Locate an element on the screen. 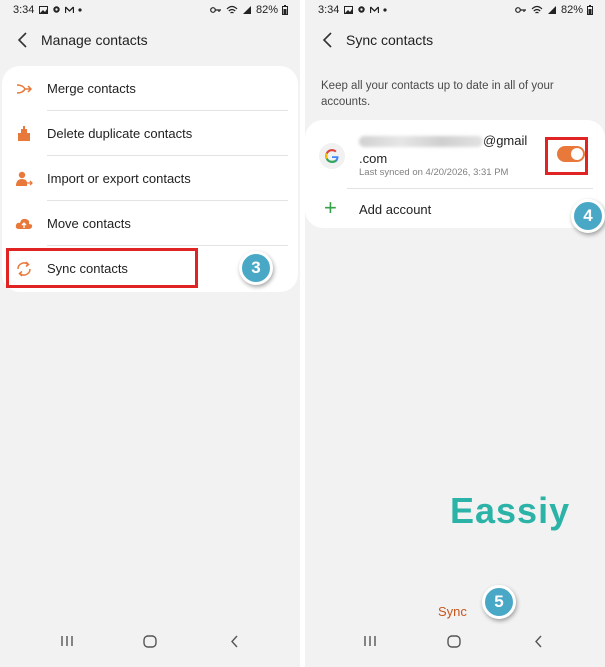 The height and width of the screenshot is (667, 605). step-badge-4: 4 is located at coordinates (588, 216).